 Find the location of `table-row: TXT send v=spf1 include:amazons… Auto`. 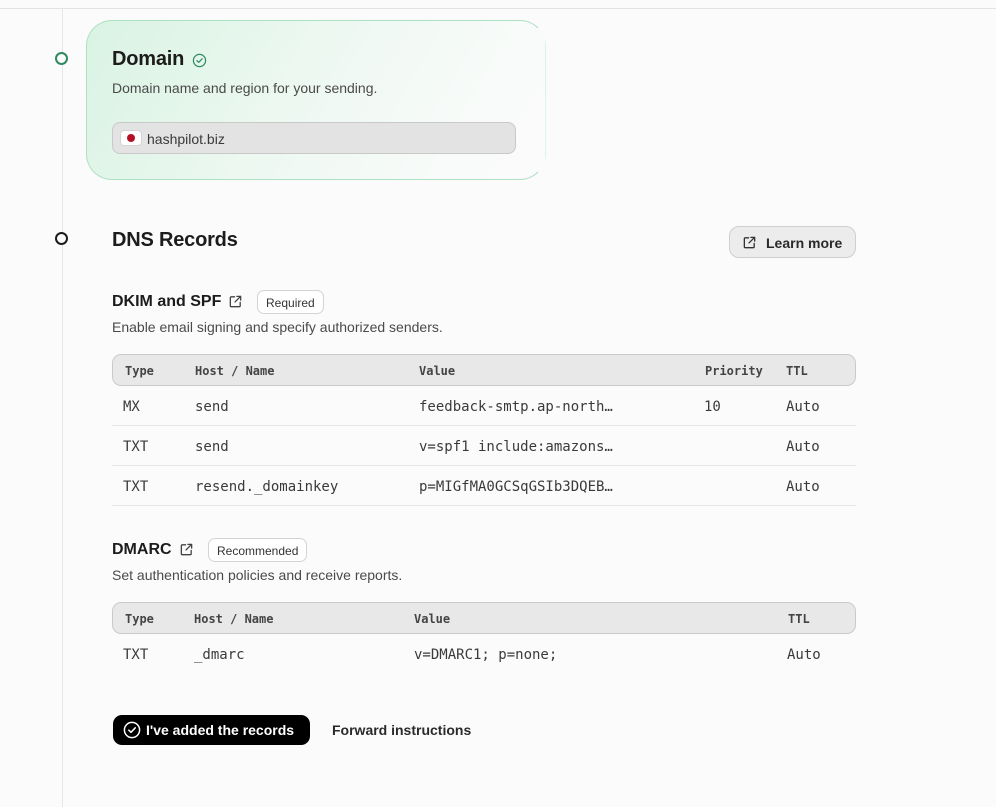

table-row: TXT send v=spf1 include:amazons… Auto is located at coordinates (484, 446).